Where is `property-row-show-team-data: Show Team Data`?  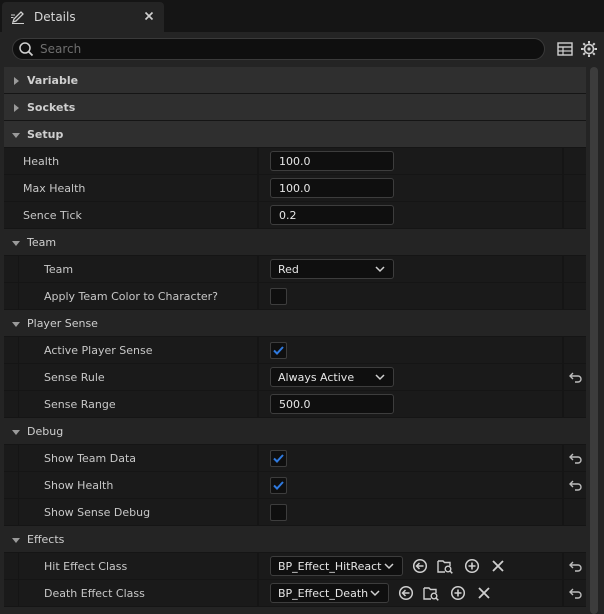
property-row-show-team-data: Show Team Data is located at coordinates (295, 458).